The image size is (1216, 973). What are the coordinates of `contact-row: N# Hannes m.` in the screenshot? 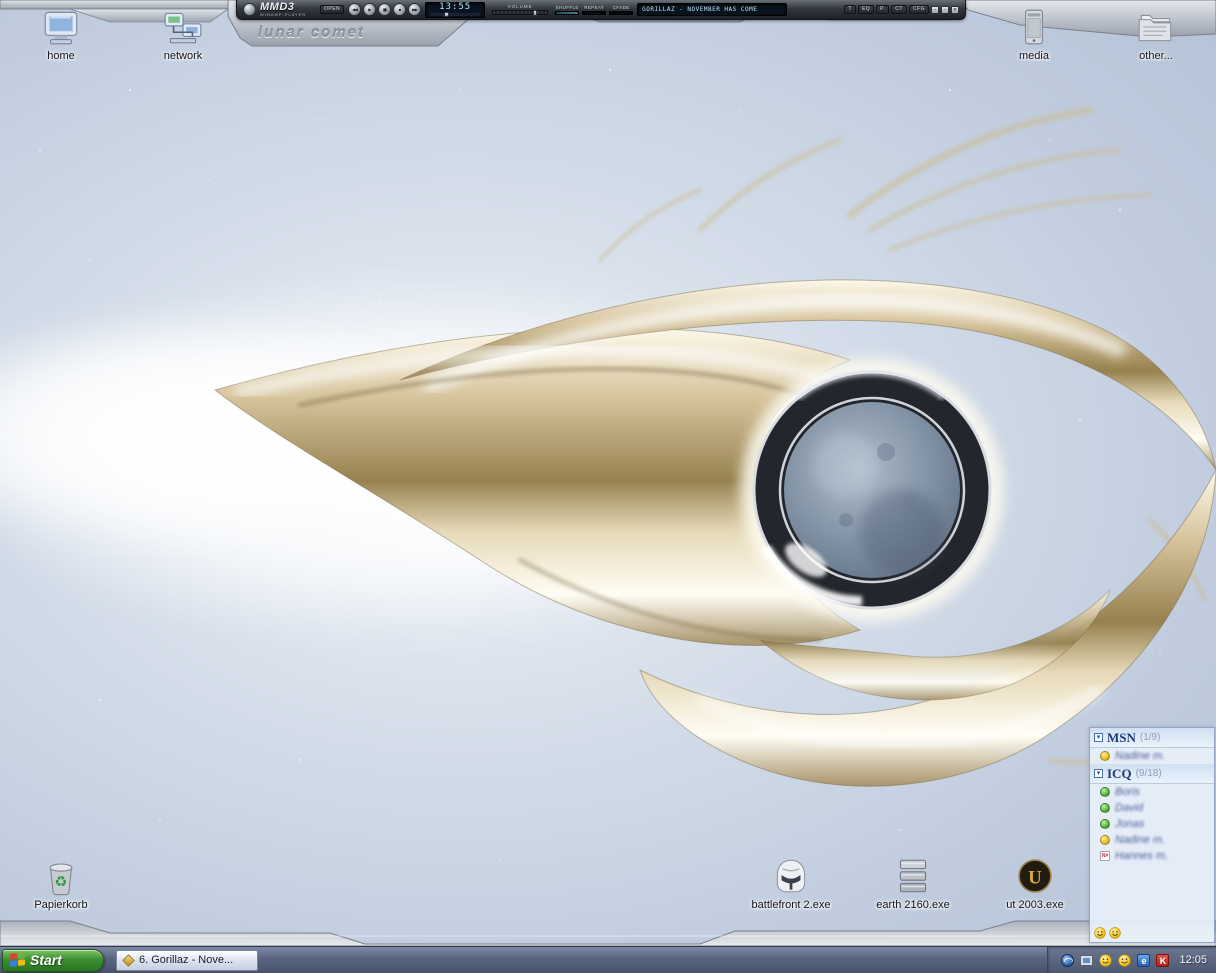 It's located at (1152, 856).